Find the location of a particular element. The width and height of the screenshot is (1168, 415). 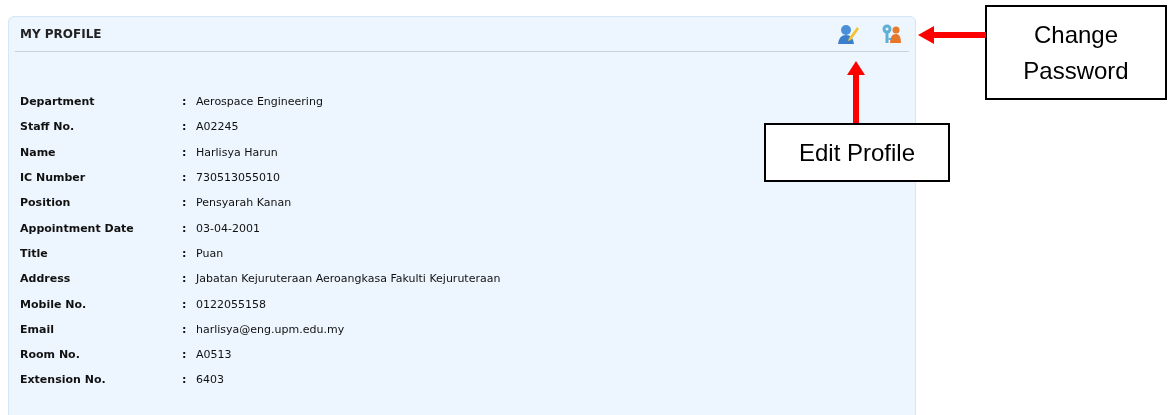

field-label: Extension No. is located at coordinates (63, 380).